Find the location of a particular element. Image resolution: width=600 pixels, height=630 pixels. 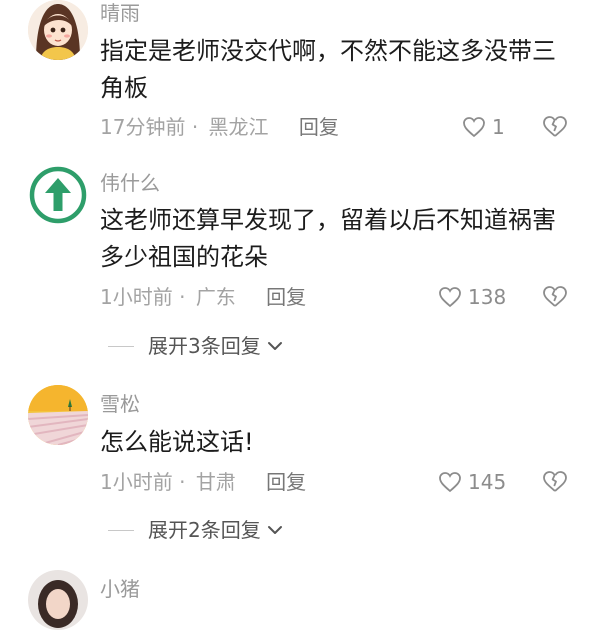

location: 黑龙江 is located at coordinates (238, 127).